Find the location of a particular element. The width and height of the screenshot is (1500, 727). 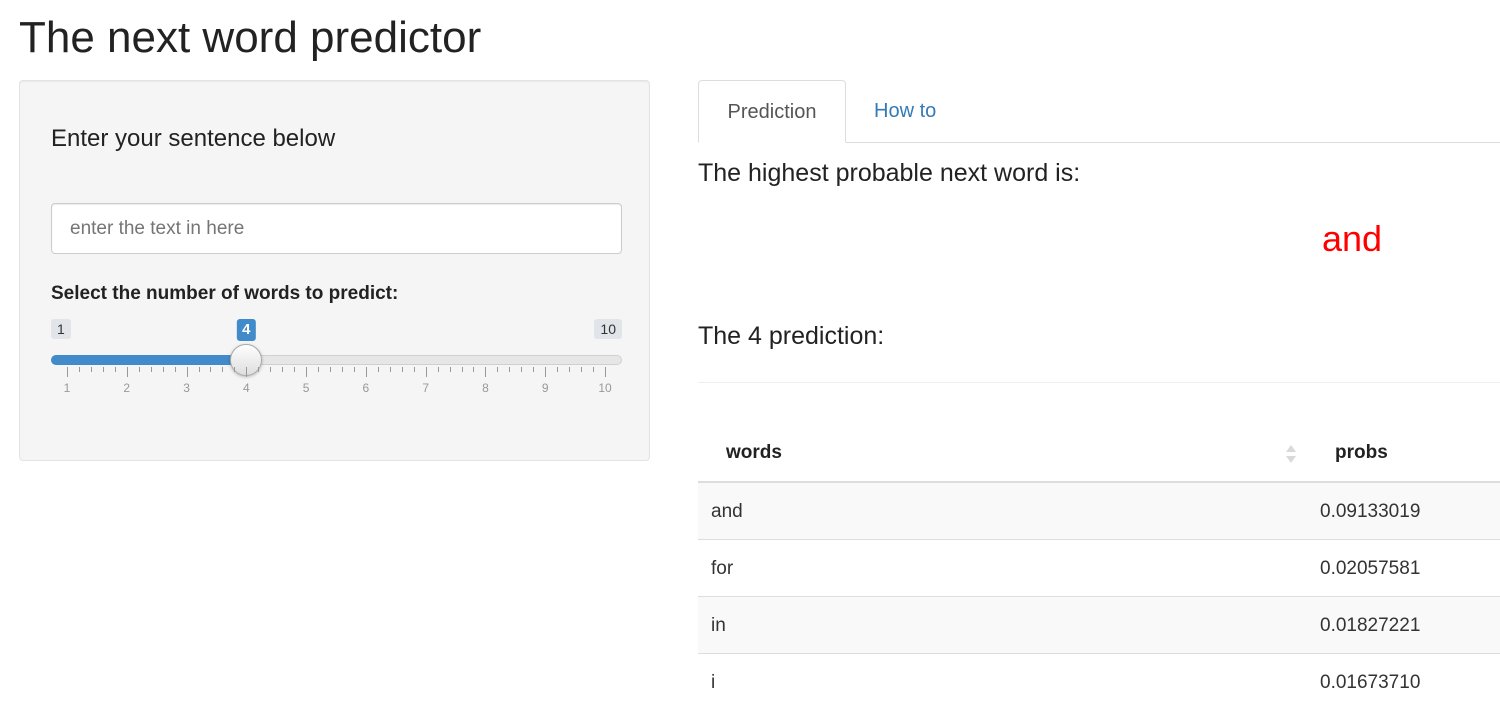

slider-max-badge: 10 is located at coordinates (608, 329).